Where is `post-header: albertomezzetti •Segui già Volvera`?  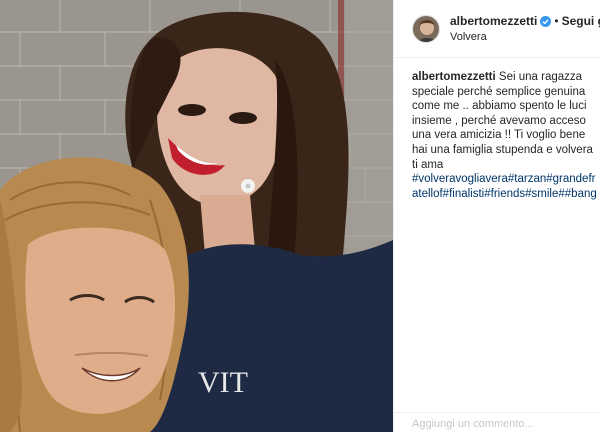
post-header: albertomezzetti •Segui già Volvera is located at coordinates (497, 29).